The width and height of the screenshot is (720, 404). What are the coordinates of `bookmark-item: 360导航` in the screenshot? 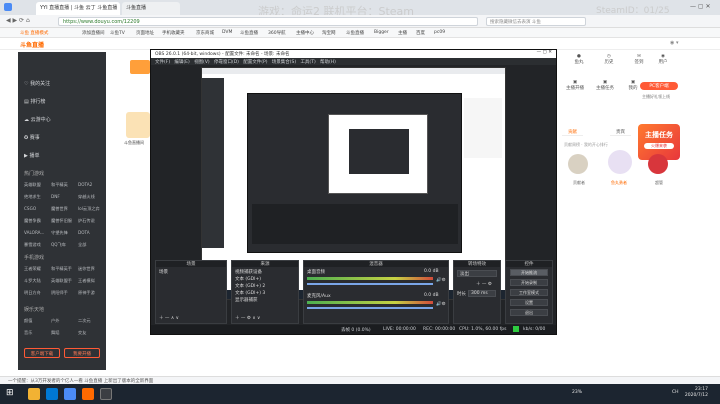 It's located at (277, 33).